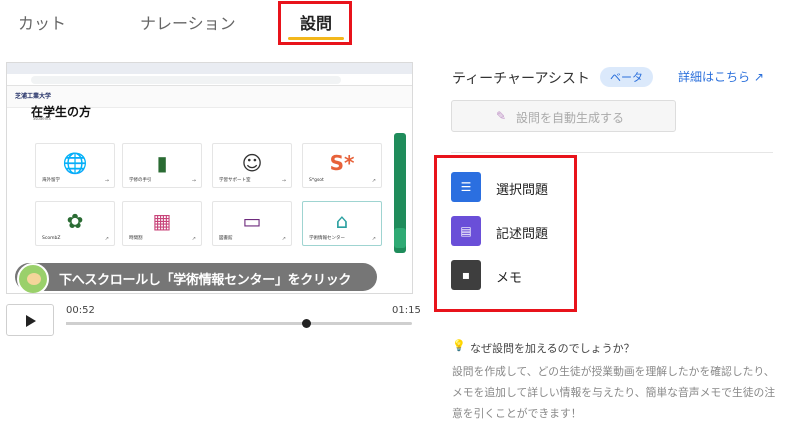  I want to click on question-type-label: 選択問題, so click(522, 190).